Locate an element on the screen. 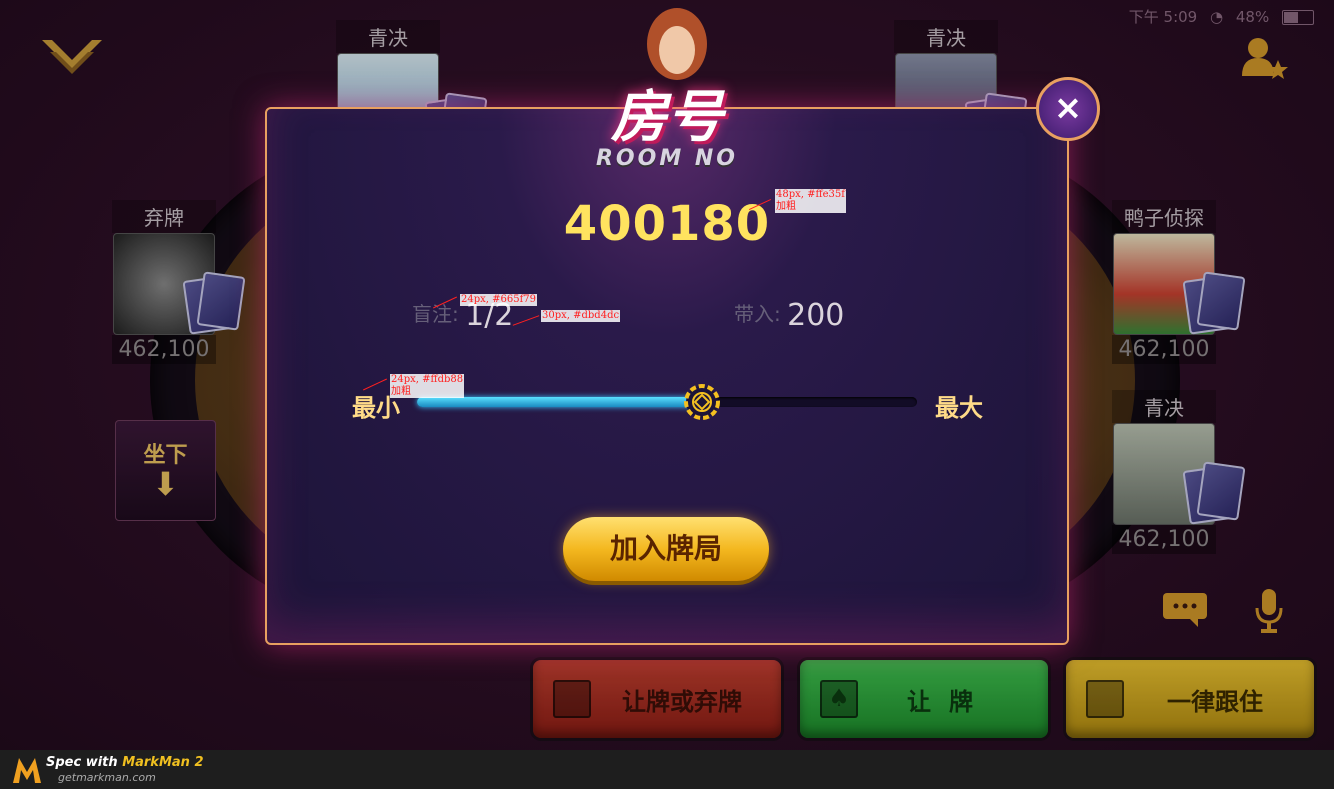  buyin-value: 200 is located at coordinates (816, 315).